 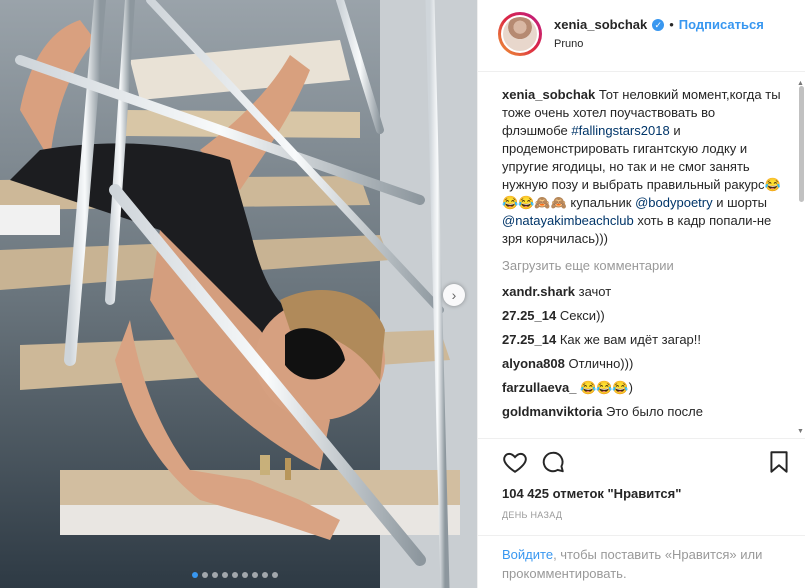 I want to click on load-more-comments-button: Загрузить еще комментарии, so click(x=643, y=266).